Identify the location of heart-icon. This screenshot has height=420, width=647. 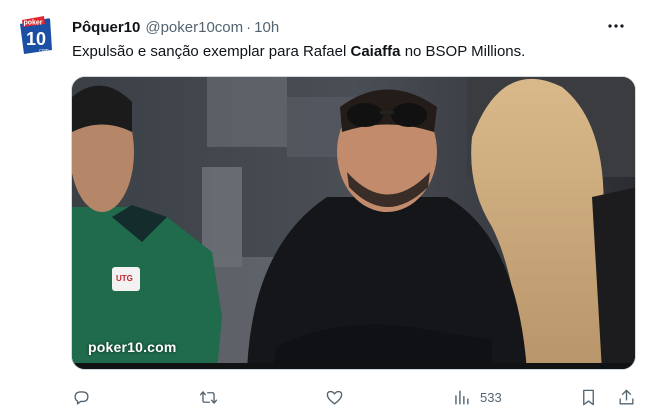
(334, 397).